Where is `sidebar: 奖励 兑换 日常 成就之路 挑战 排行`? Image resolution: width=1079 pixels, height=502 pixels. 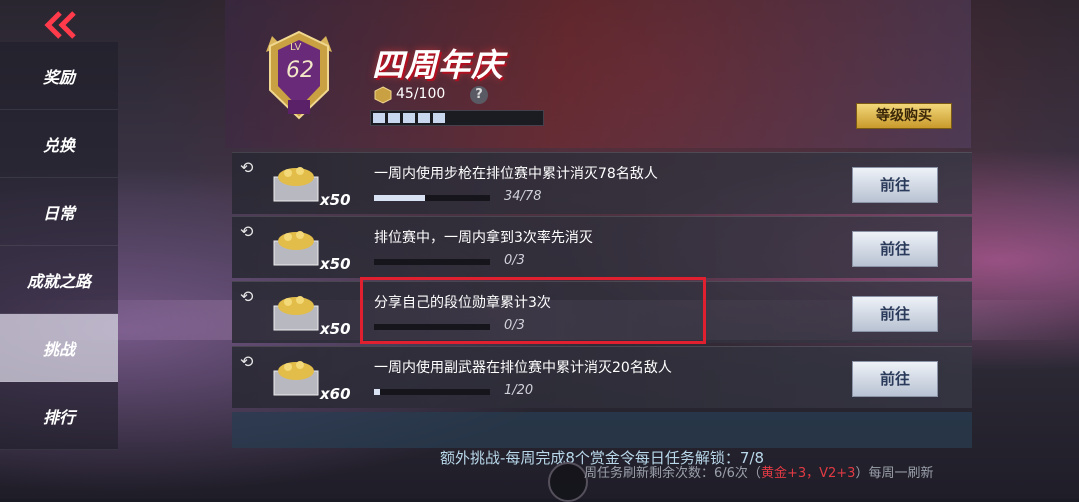
sidebar: 奖励 兑换 日常 成就之路 挑战 排行 is located at coordinates (59, 246).